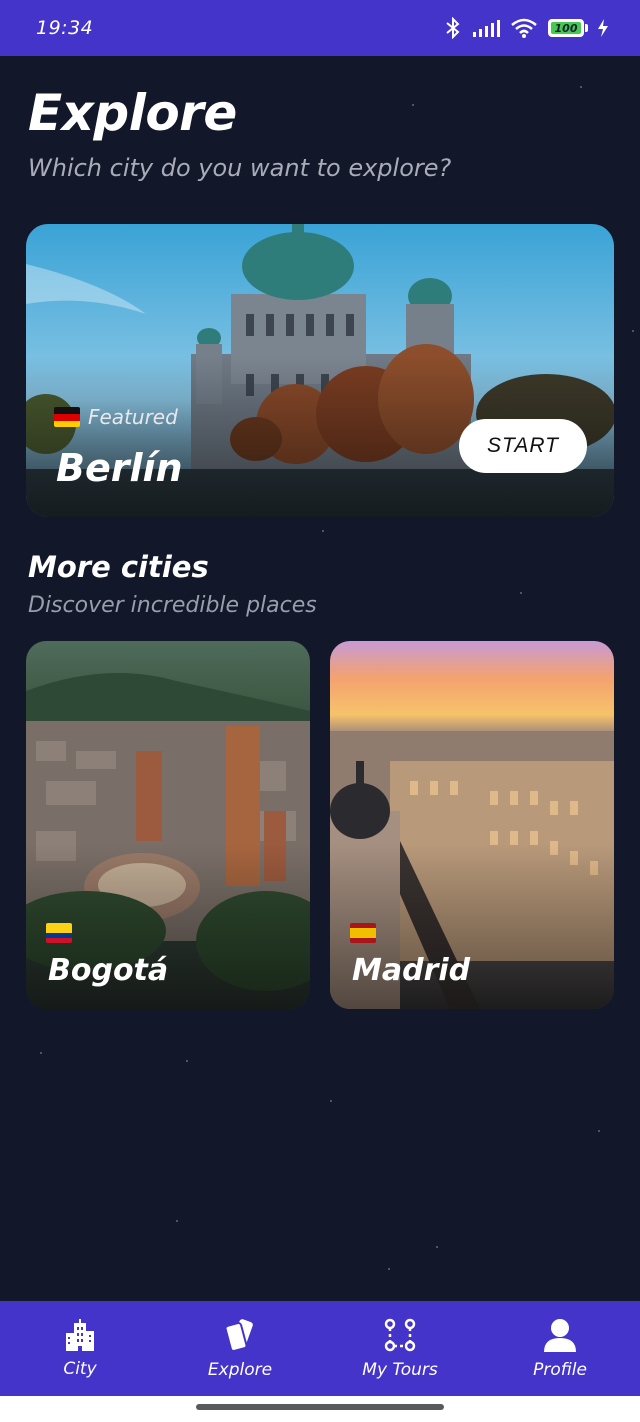 The width and height of the screenshot is (640, 1422). I want to click on battery-level: 100, so click(566, 28).